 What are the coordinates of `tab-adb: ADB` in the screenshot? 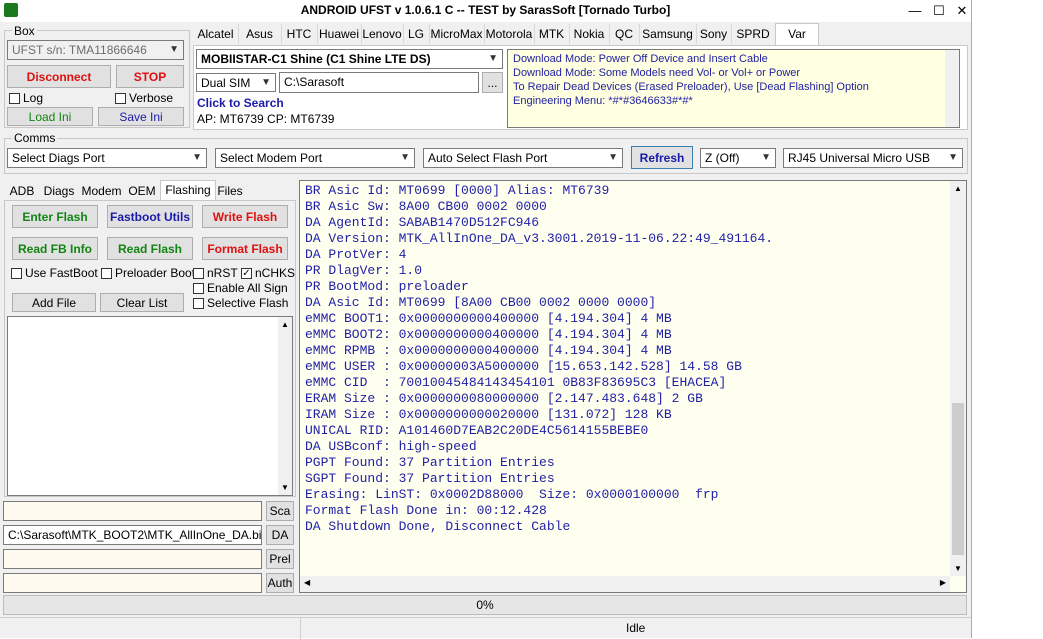 It's located at (22, 191).